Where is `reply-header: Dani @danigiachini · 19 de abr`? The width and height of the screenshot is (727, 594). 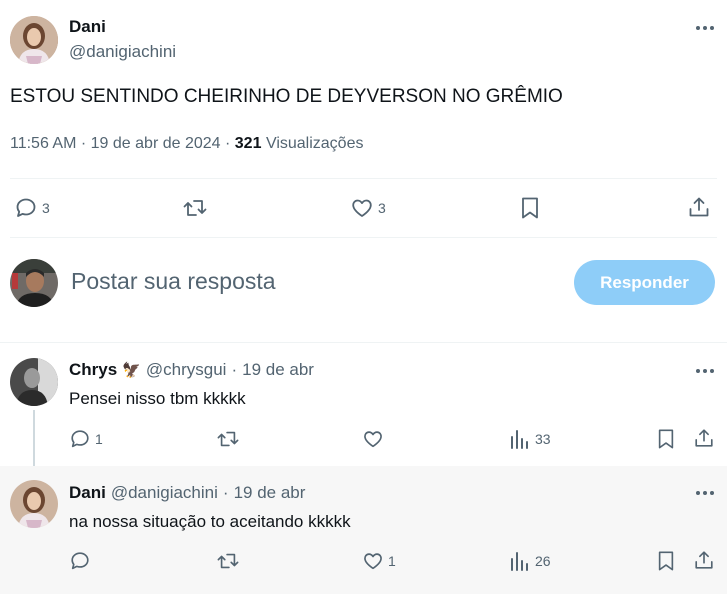 reply-header: Dani @danigiachini · 19 de abr is located at coordinates (187, 493).